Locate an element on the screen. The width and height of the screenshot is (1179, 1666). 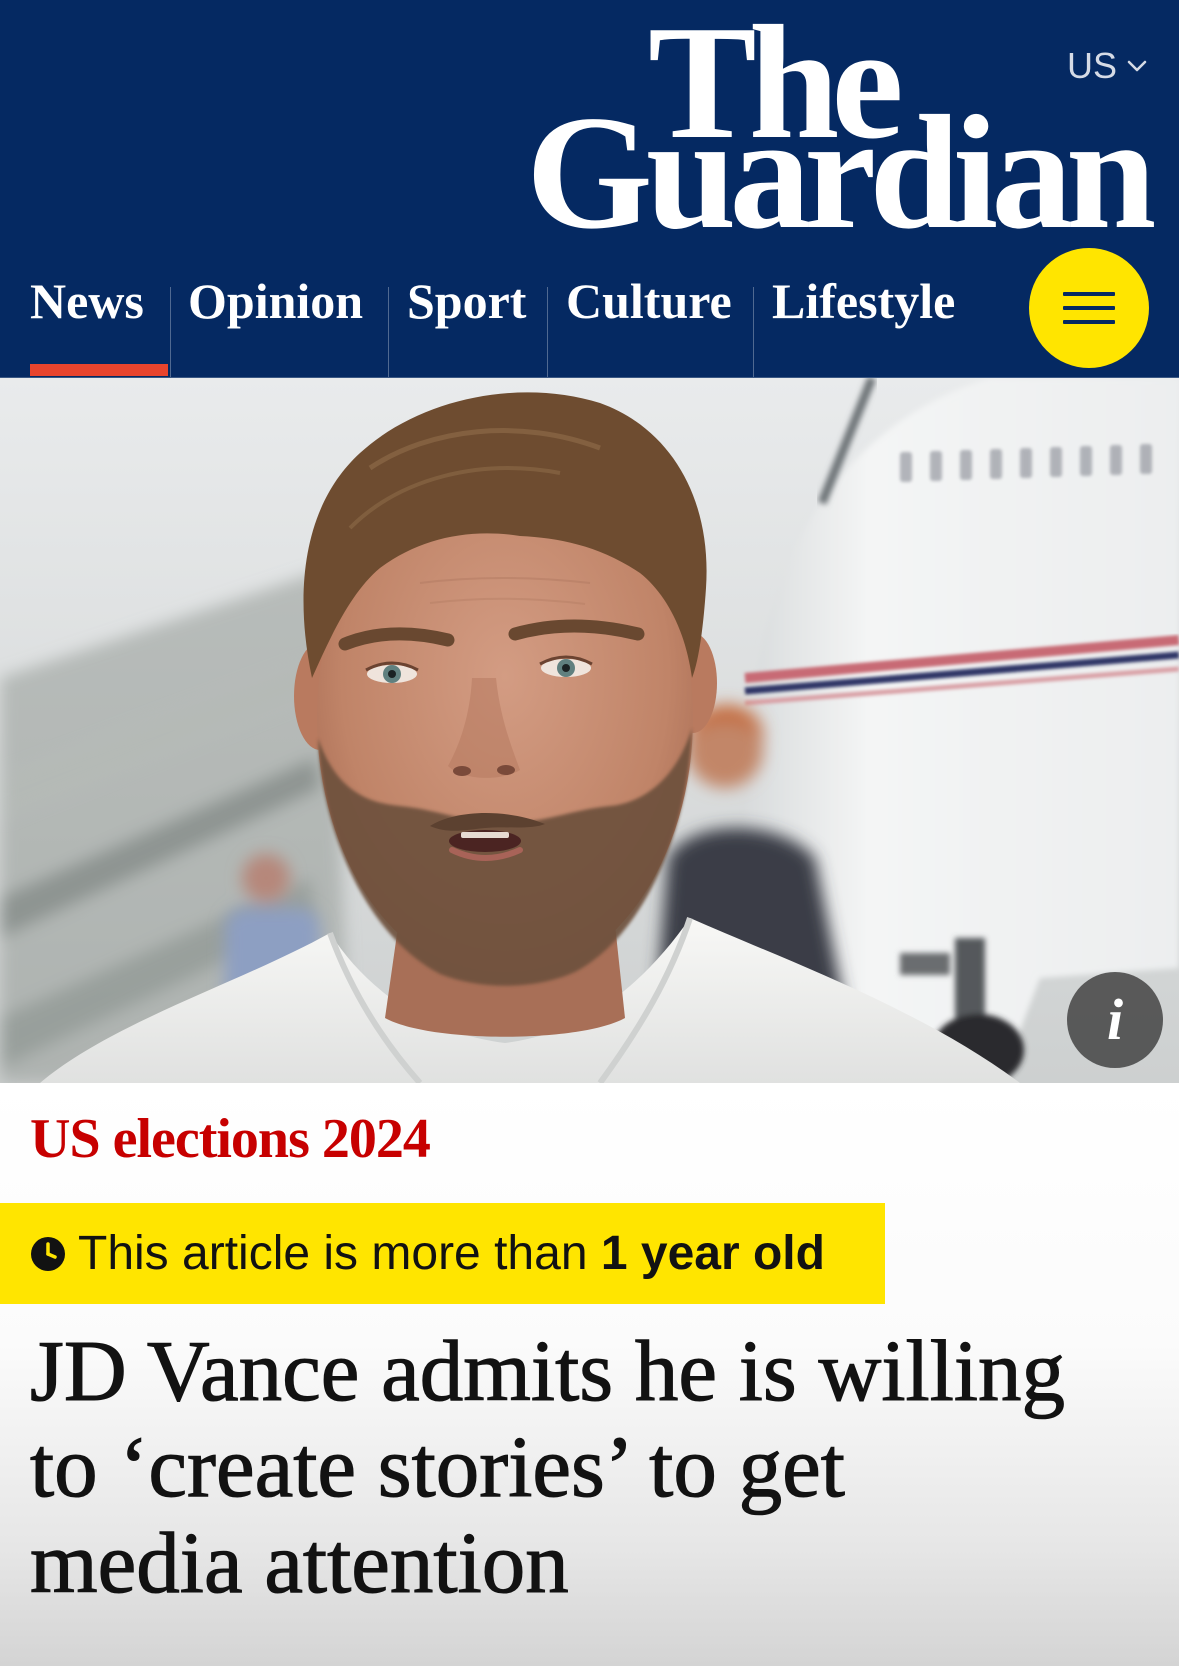
headline-line: JD Vance admits he is willing is located at coordinates (547, 1370).